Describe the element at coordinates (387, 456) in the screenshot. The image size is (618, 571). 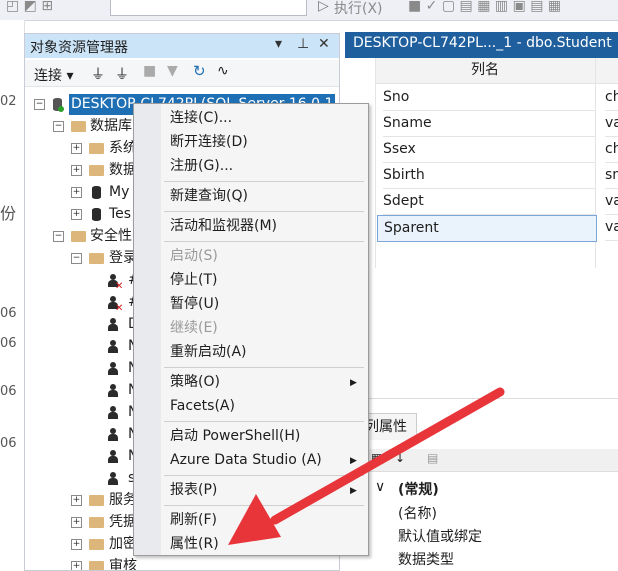
I see `arrow-shaft` at that location.